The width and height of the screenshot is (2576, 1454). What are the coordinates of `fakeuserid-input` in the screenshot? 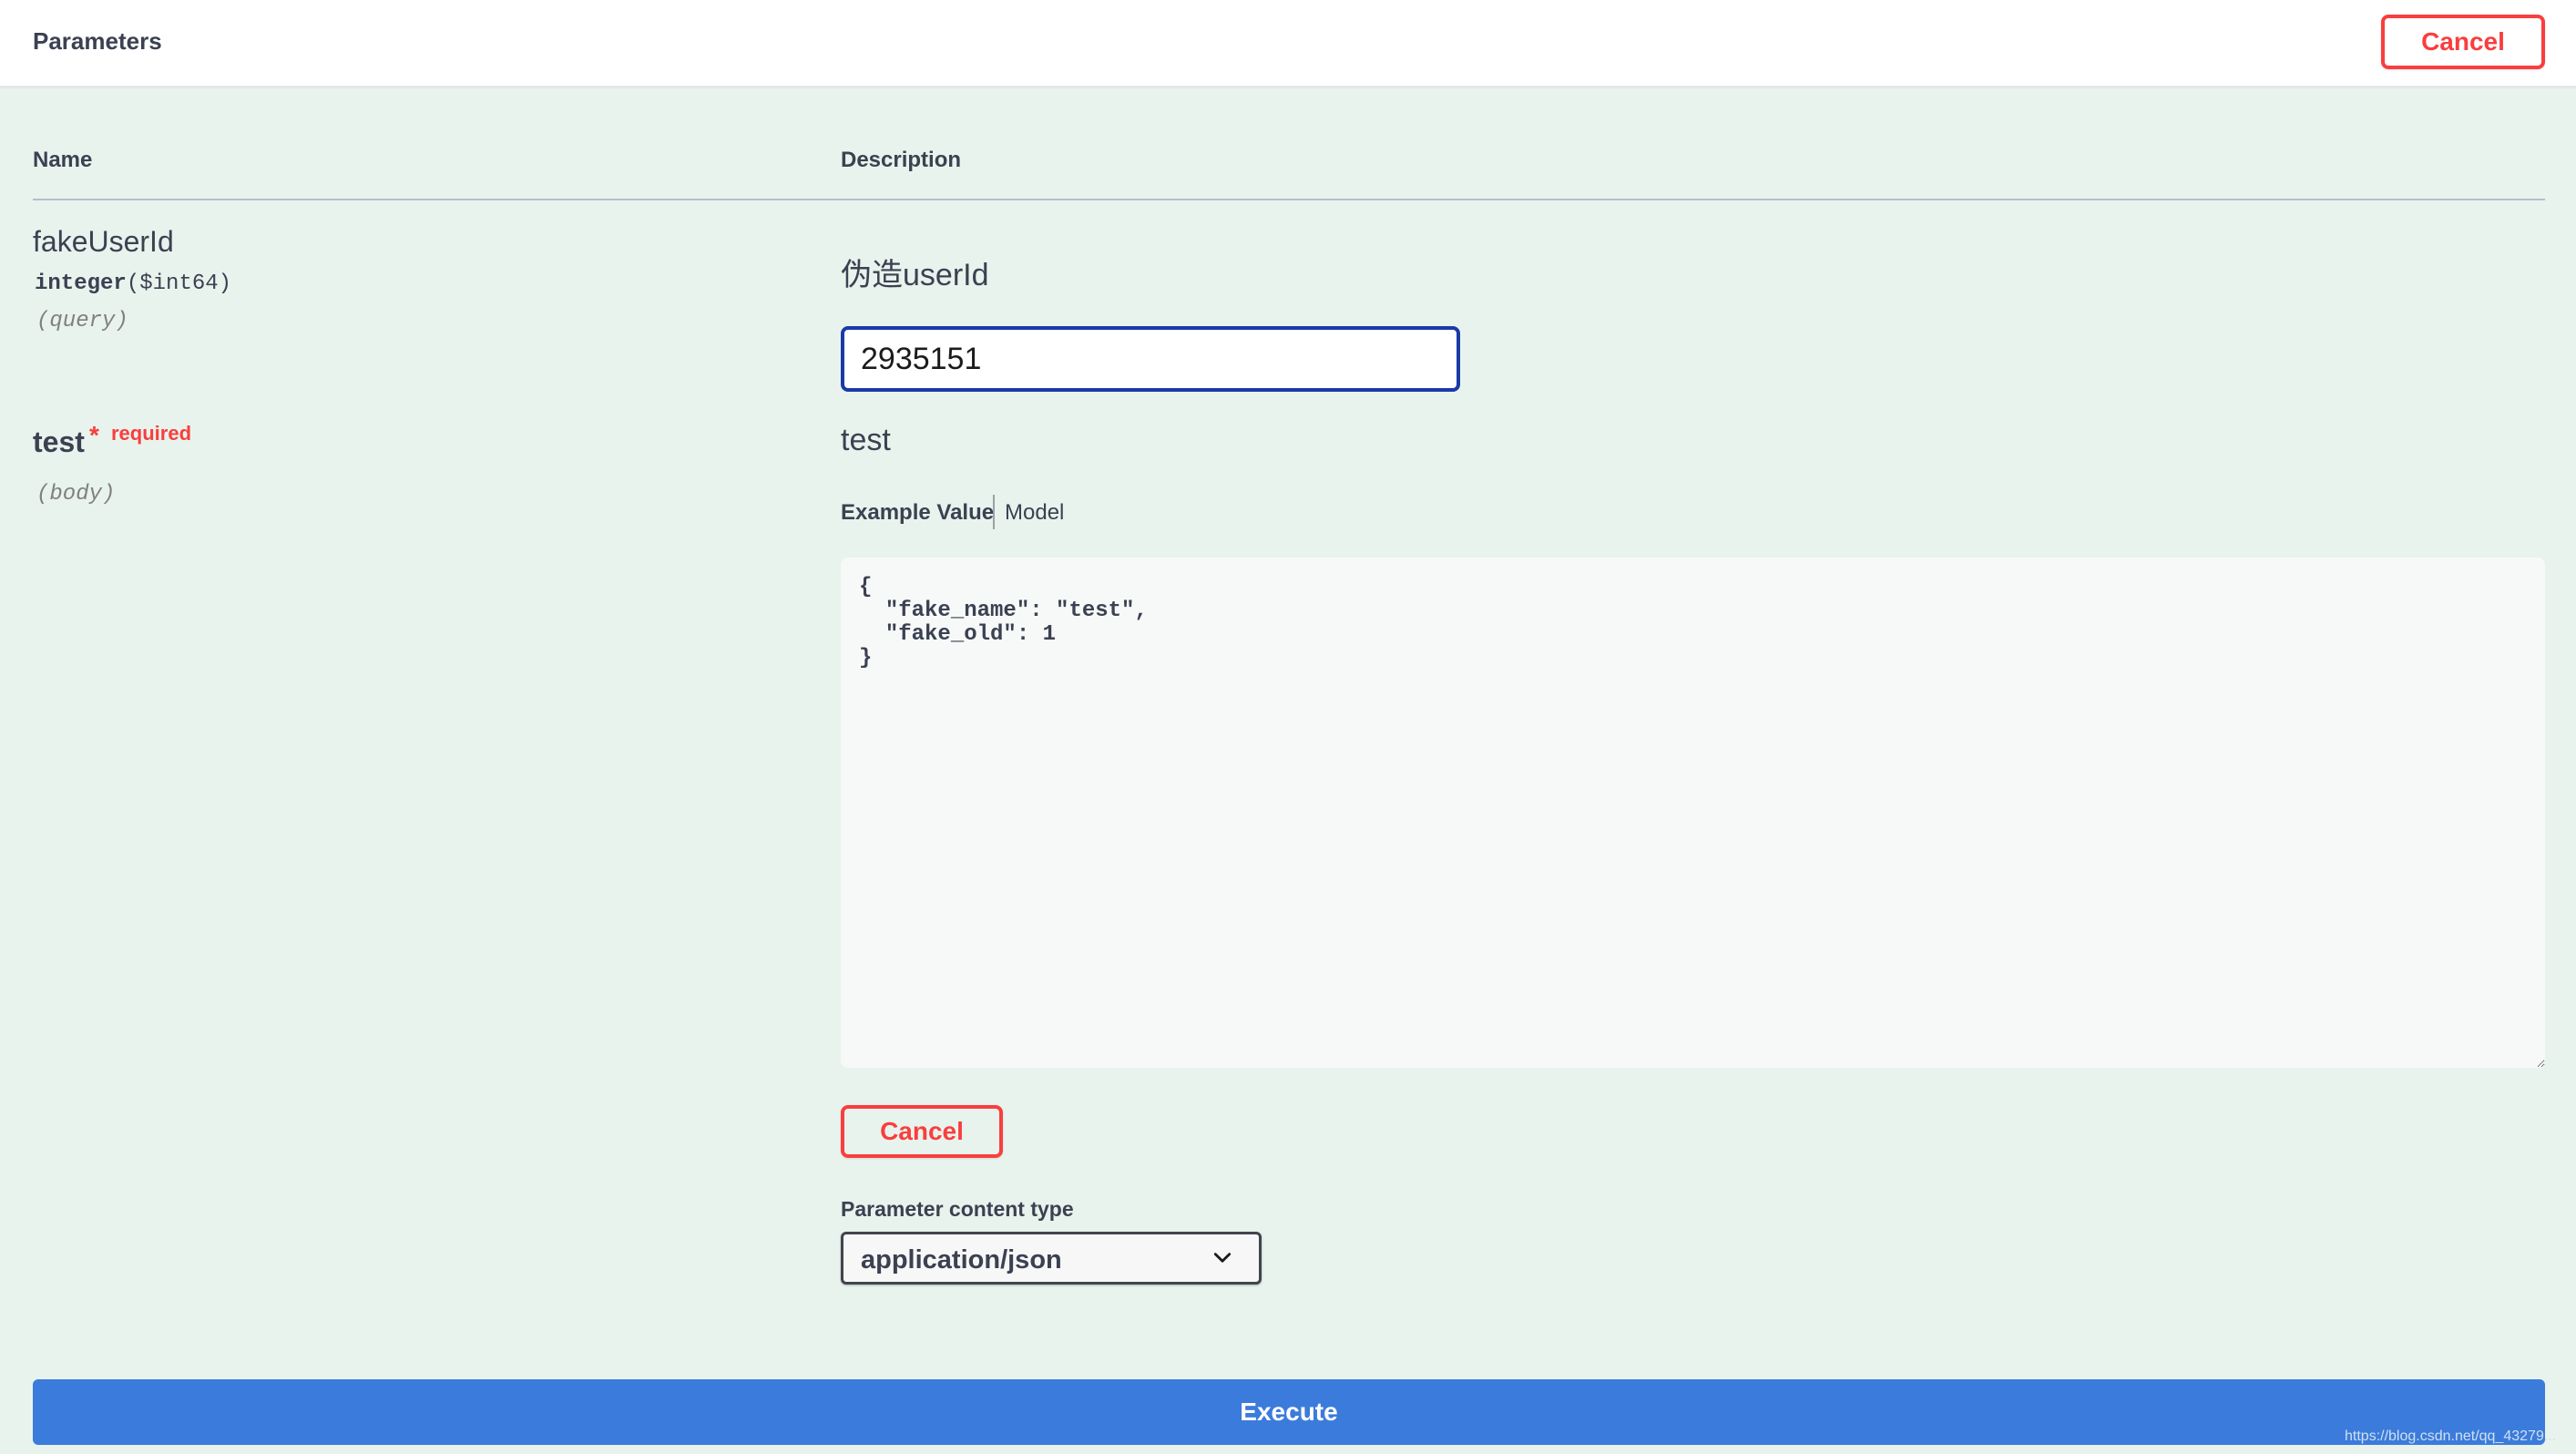 It's located at (1150, 359).